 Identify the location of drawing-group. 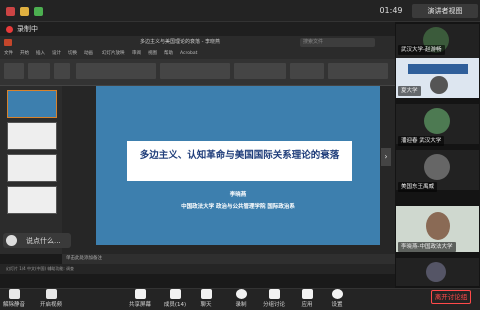
(260, 71).